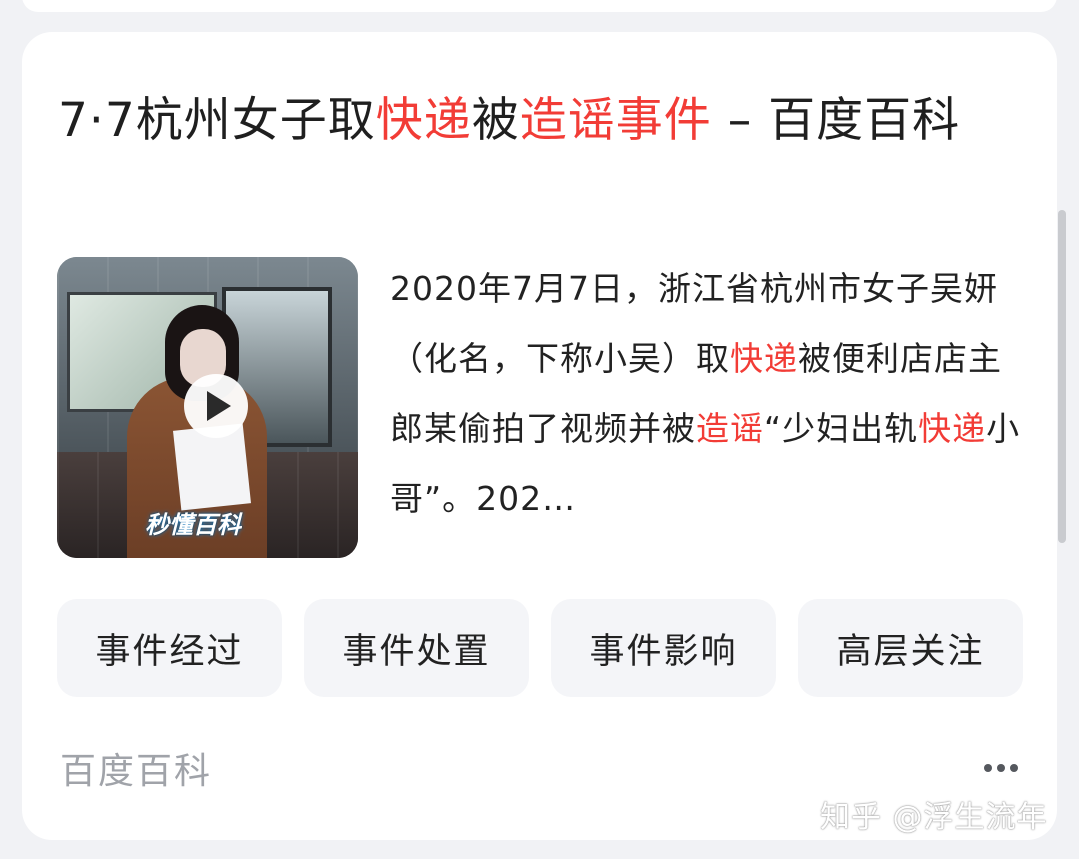  Describe the element at coordinates (416, 648) in the screenshot. I see `tag-event-handling: 事件处置` at that location.